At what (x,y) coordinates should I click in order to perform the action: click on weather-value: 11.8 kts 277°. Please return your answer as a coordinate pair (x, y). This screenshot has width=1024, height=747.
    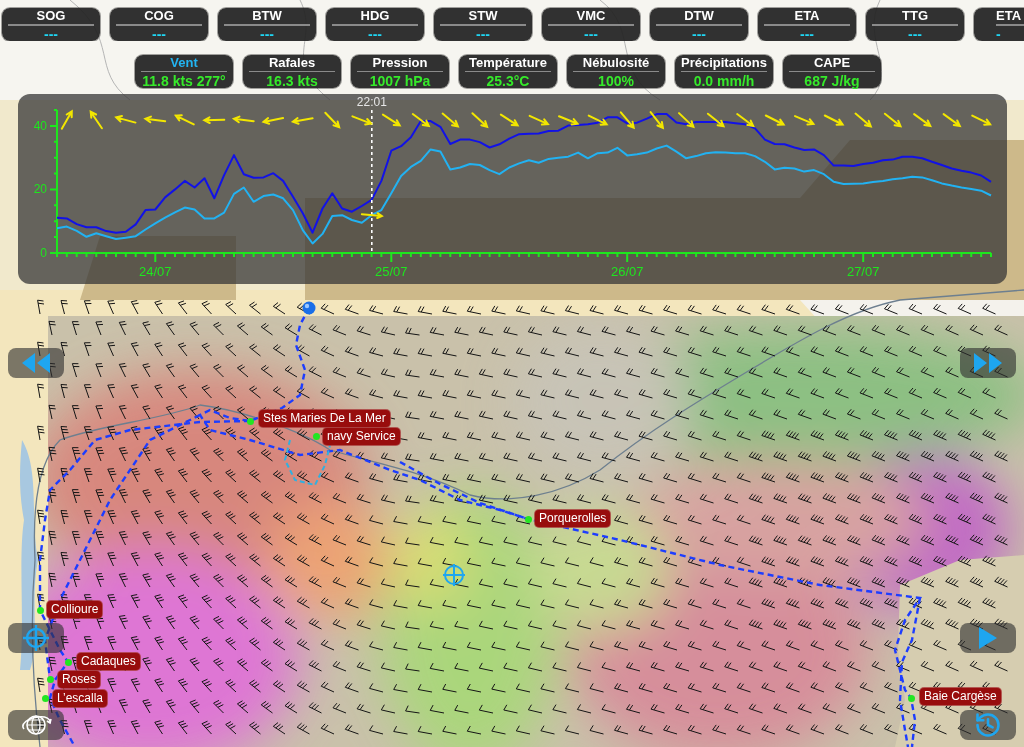
    Looking at the image, I should click on (184, 81).